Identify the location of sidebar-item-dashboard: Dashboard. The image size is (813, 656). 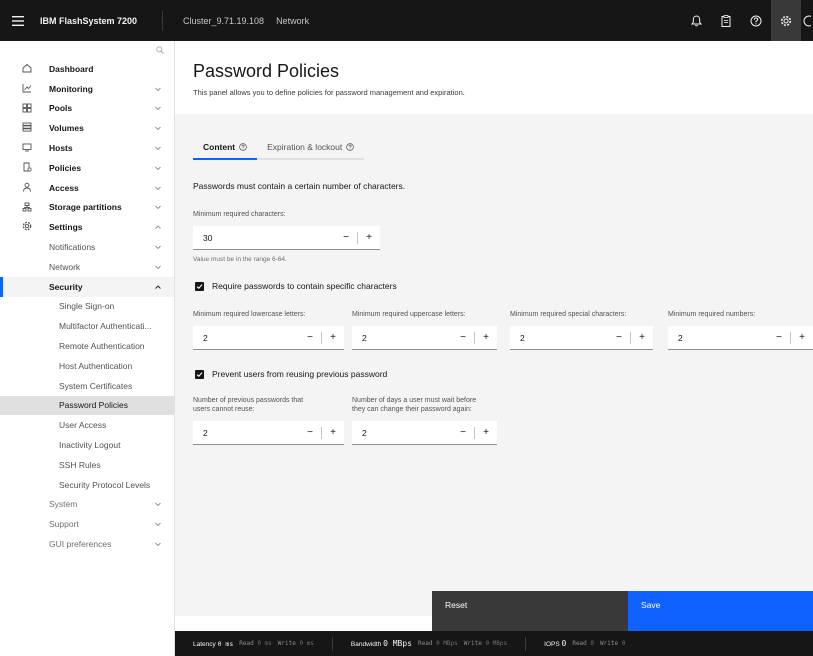
(87, 69).